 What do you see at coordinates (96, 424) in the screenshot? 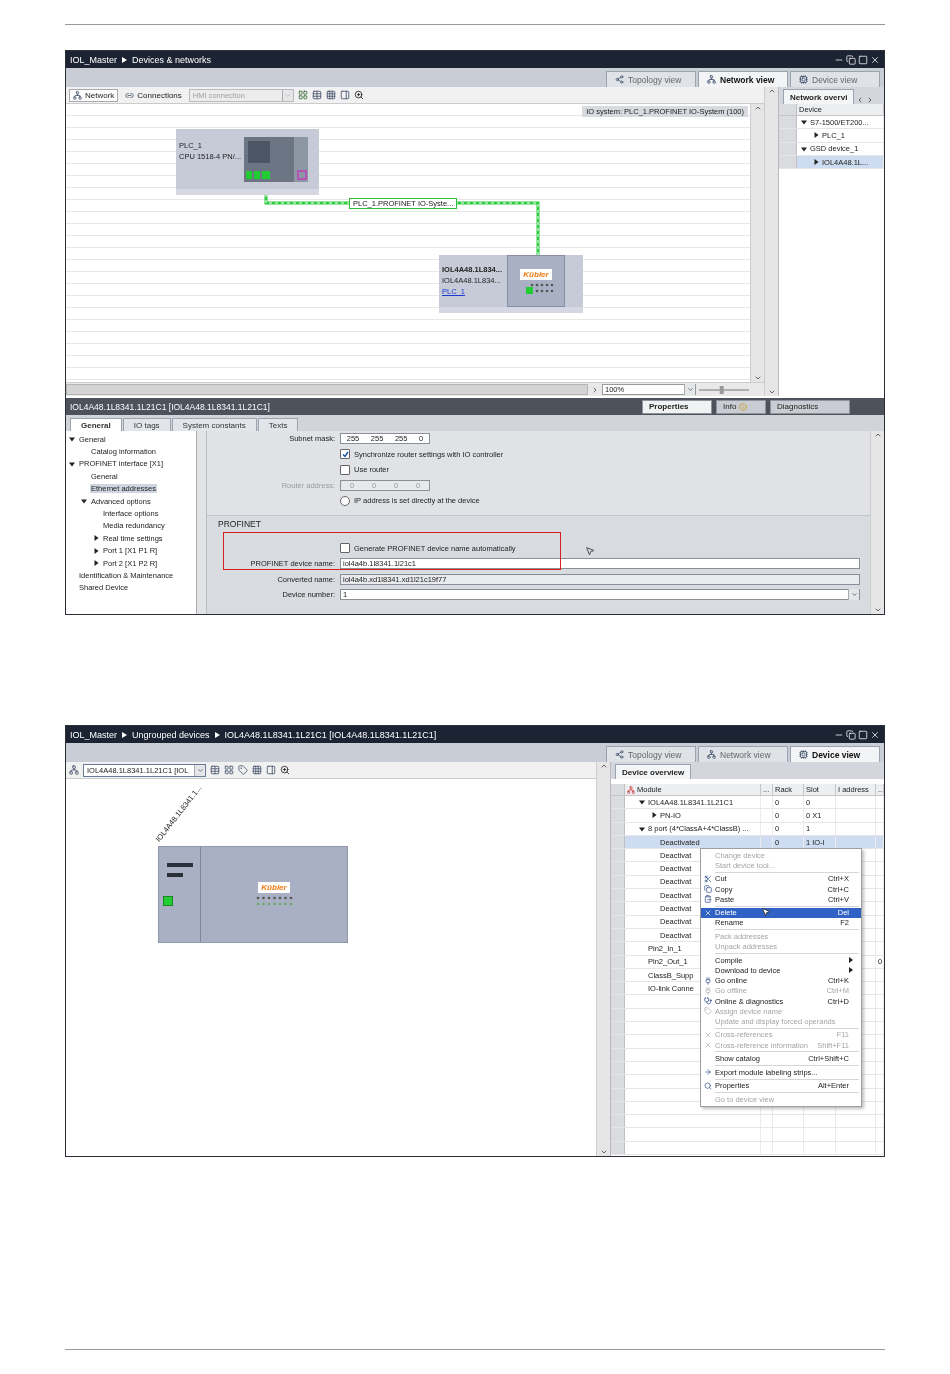
I see `tab: General` at bounding box center [96, 424].